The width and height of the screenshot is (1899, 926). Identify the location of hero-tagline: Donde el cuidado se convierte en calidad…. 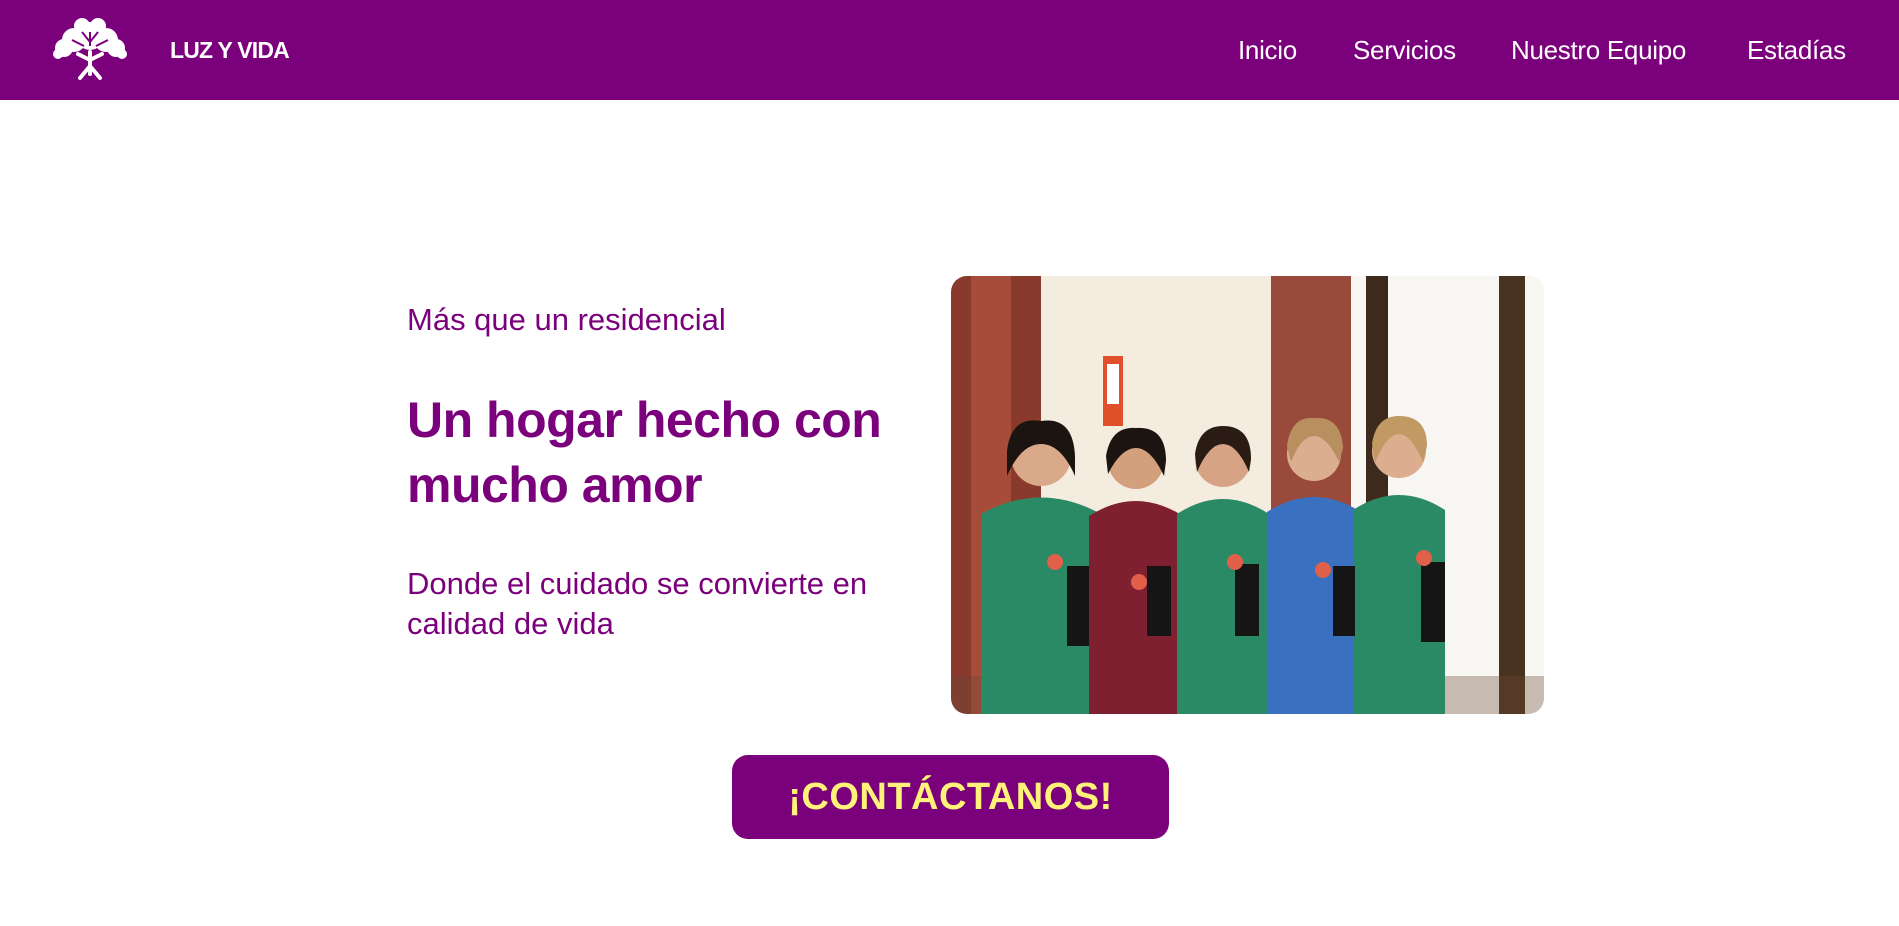
(637, 603).